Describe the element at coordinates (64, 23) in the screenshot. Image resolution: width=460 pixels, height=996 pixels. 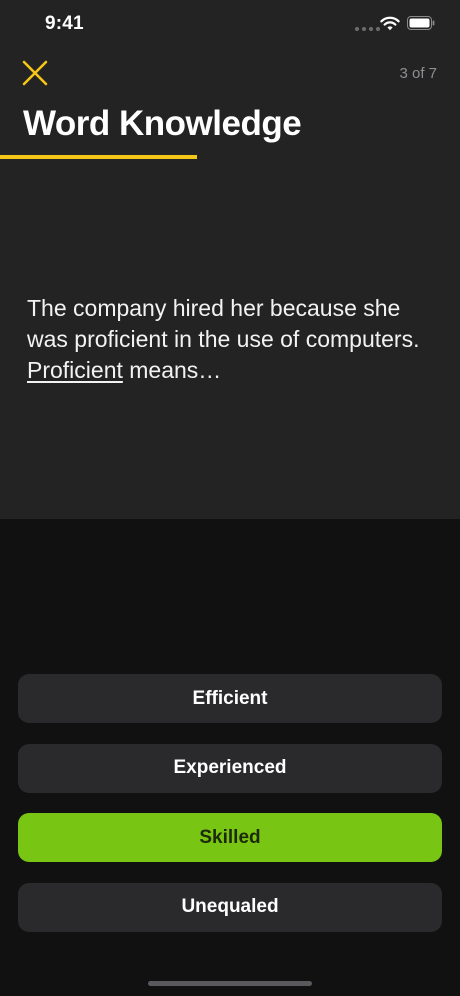
I see `status-time: 9:41` at that location.